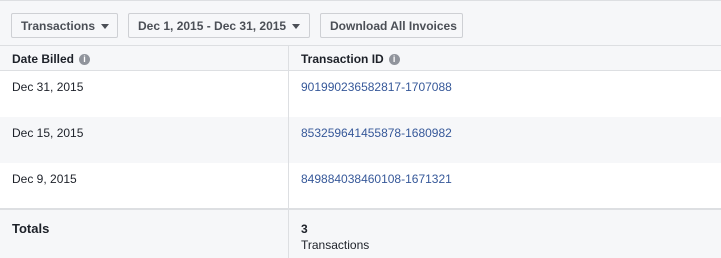  Describe the element at coordinates (31, 228) in the screenshot. I see `totals-label: Totals` at that location.